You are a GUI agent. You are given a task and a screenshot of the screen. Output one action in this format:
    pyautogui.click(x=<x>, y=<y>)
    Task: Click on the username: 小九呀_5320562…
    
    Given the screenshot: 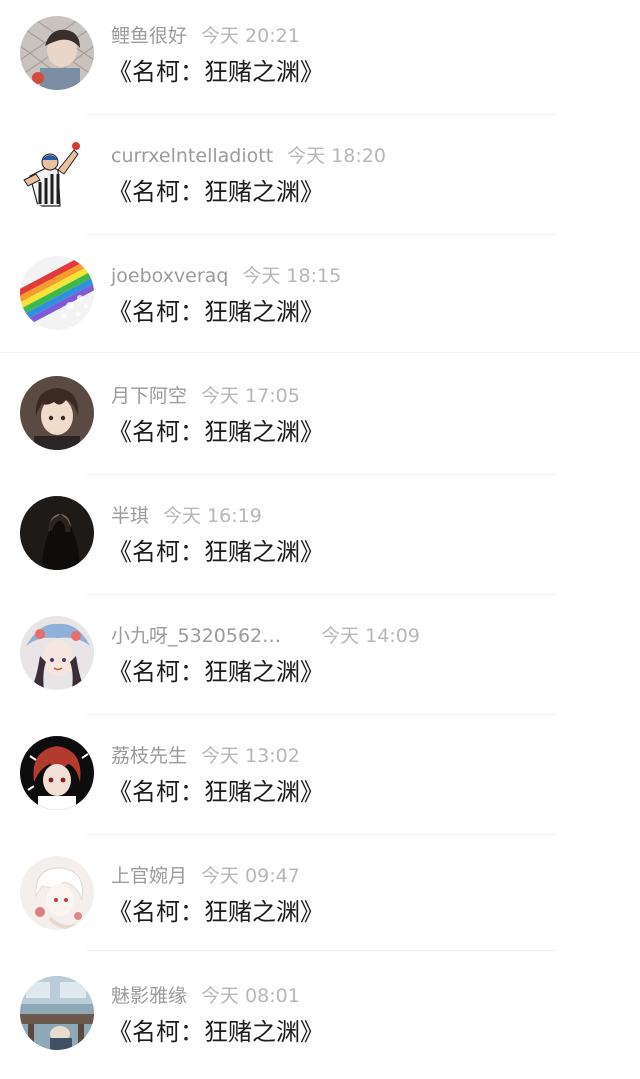 What is the action you would take?
    pyautogui.click(x=196, y=636)
    